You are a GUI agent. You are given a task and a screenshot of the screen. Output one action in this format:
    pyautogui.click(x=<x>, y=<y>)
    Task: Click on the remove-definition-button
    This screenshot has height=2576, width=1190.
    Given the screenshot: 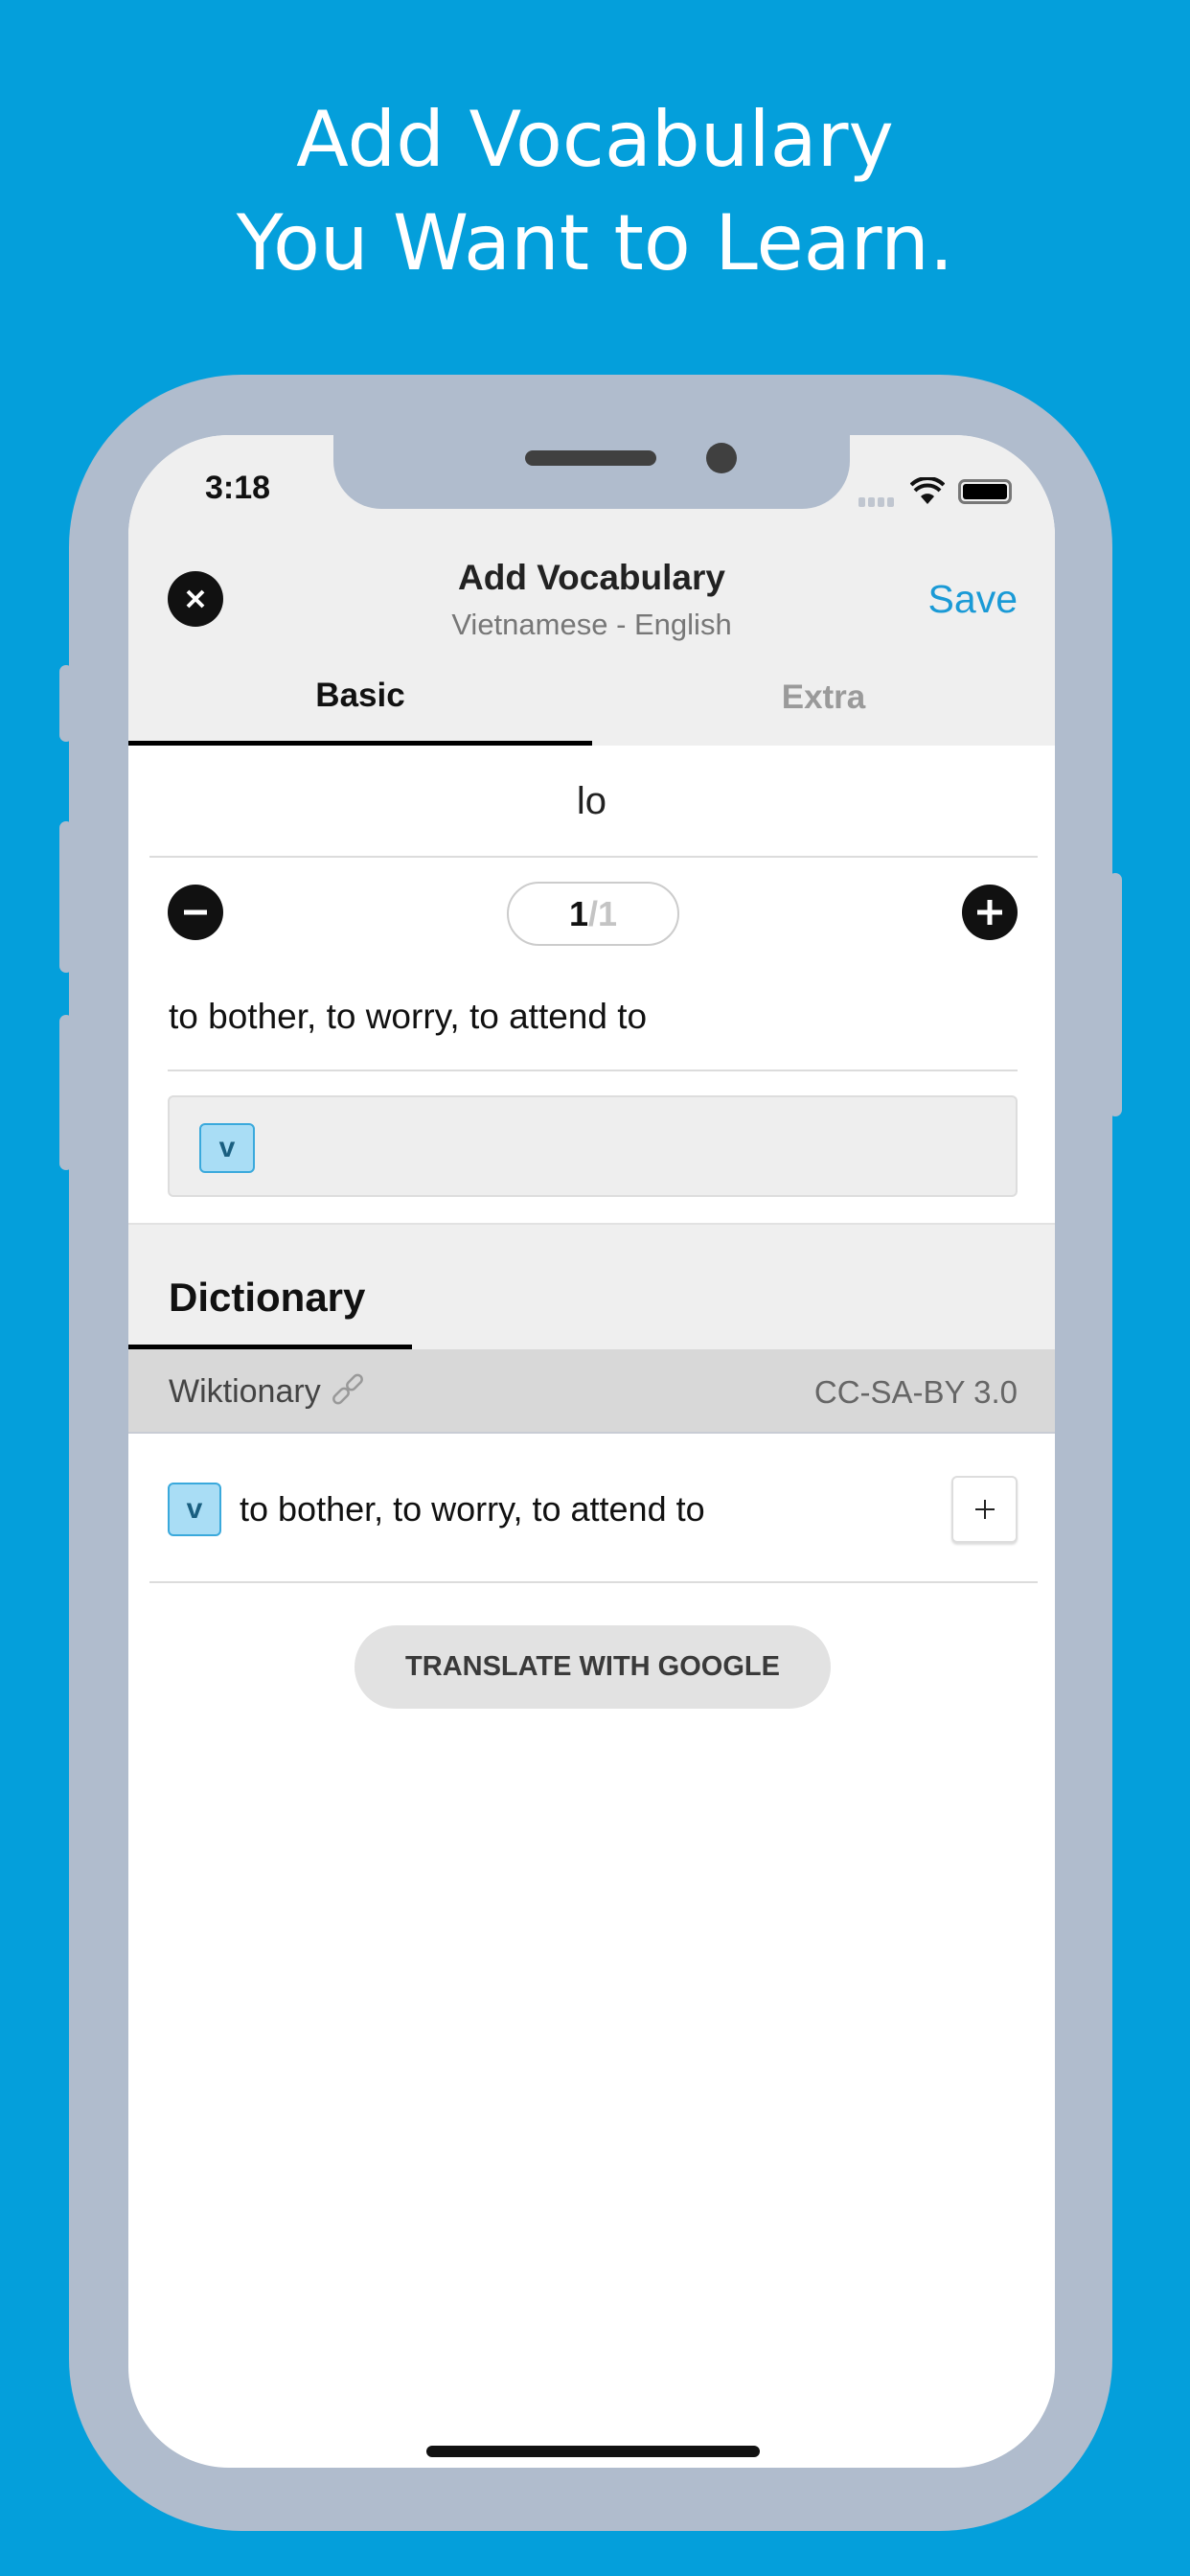 What is the action you would take?
    pyautogui.click(x=195, y=912)
    